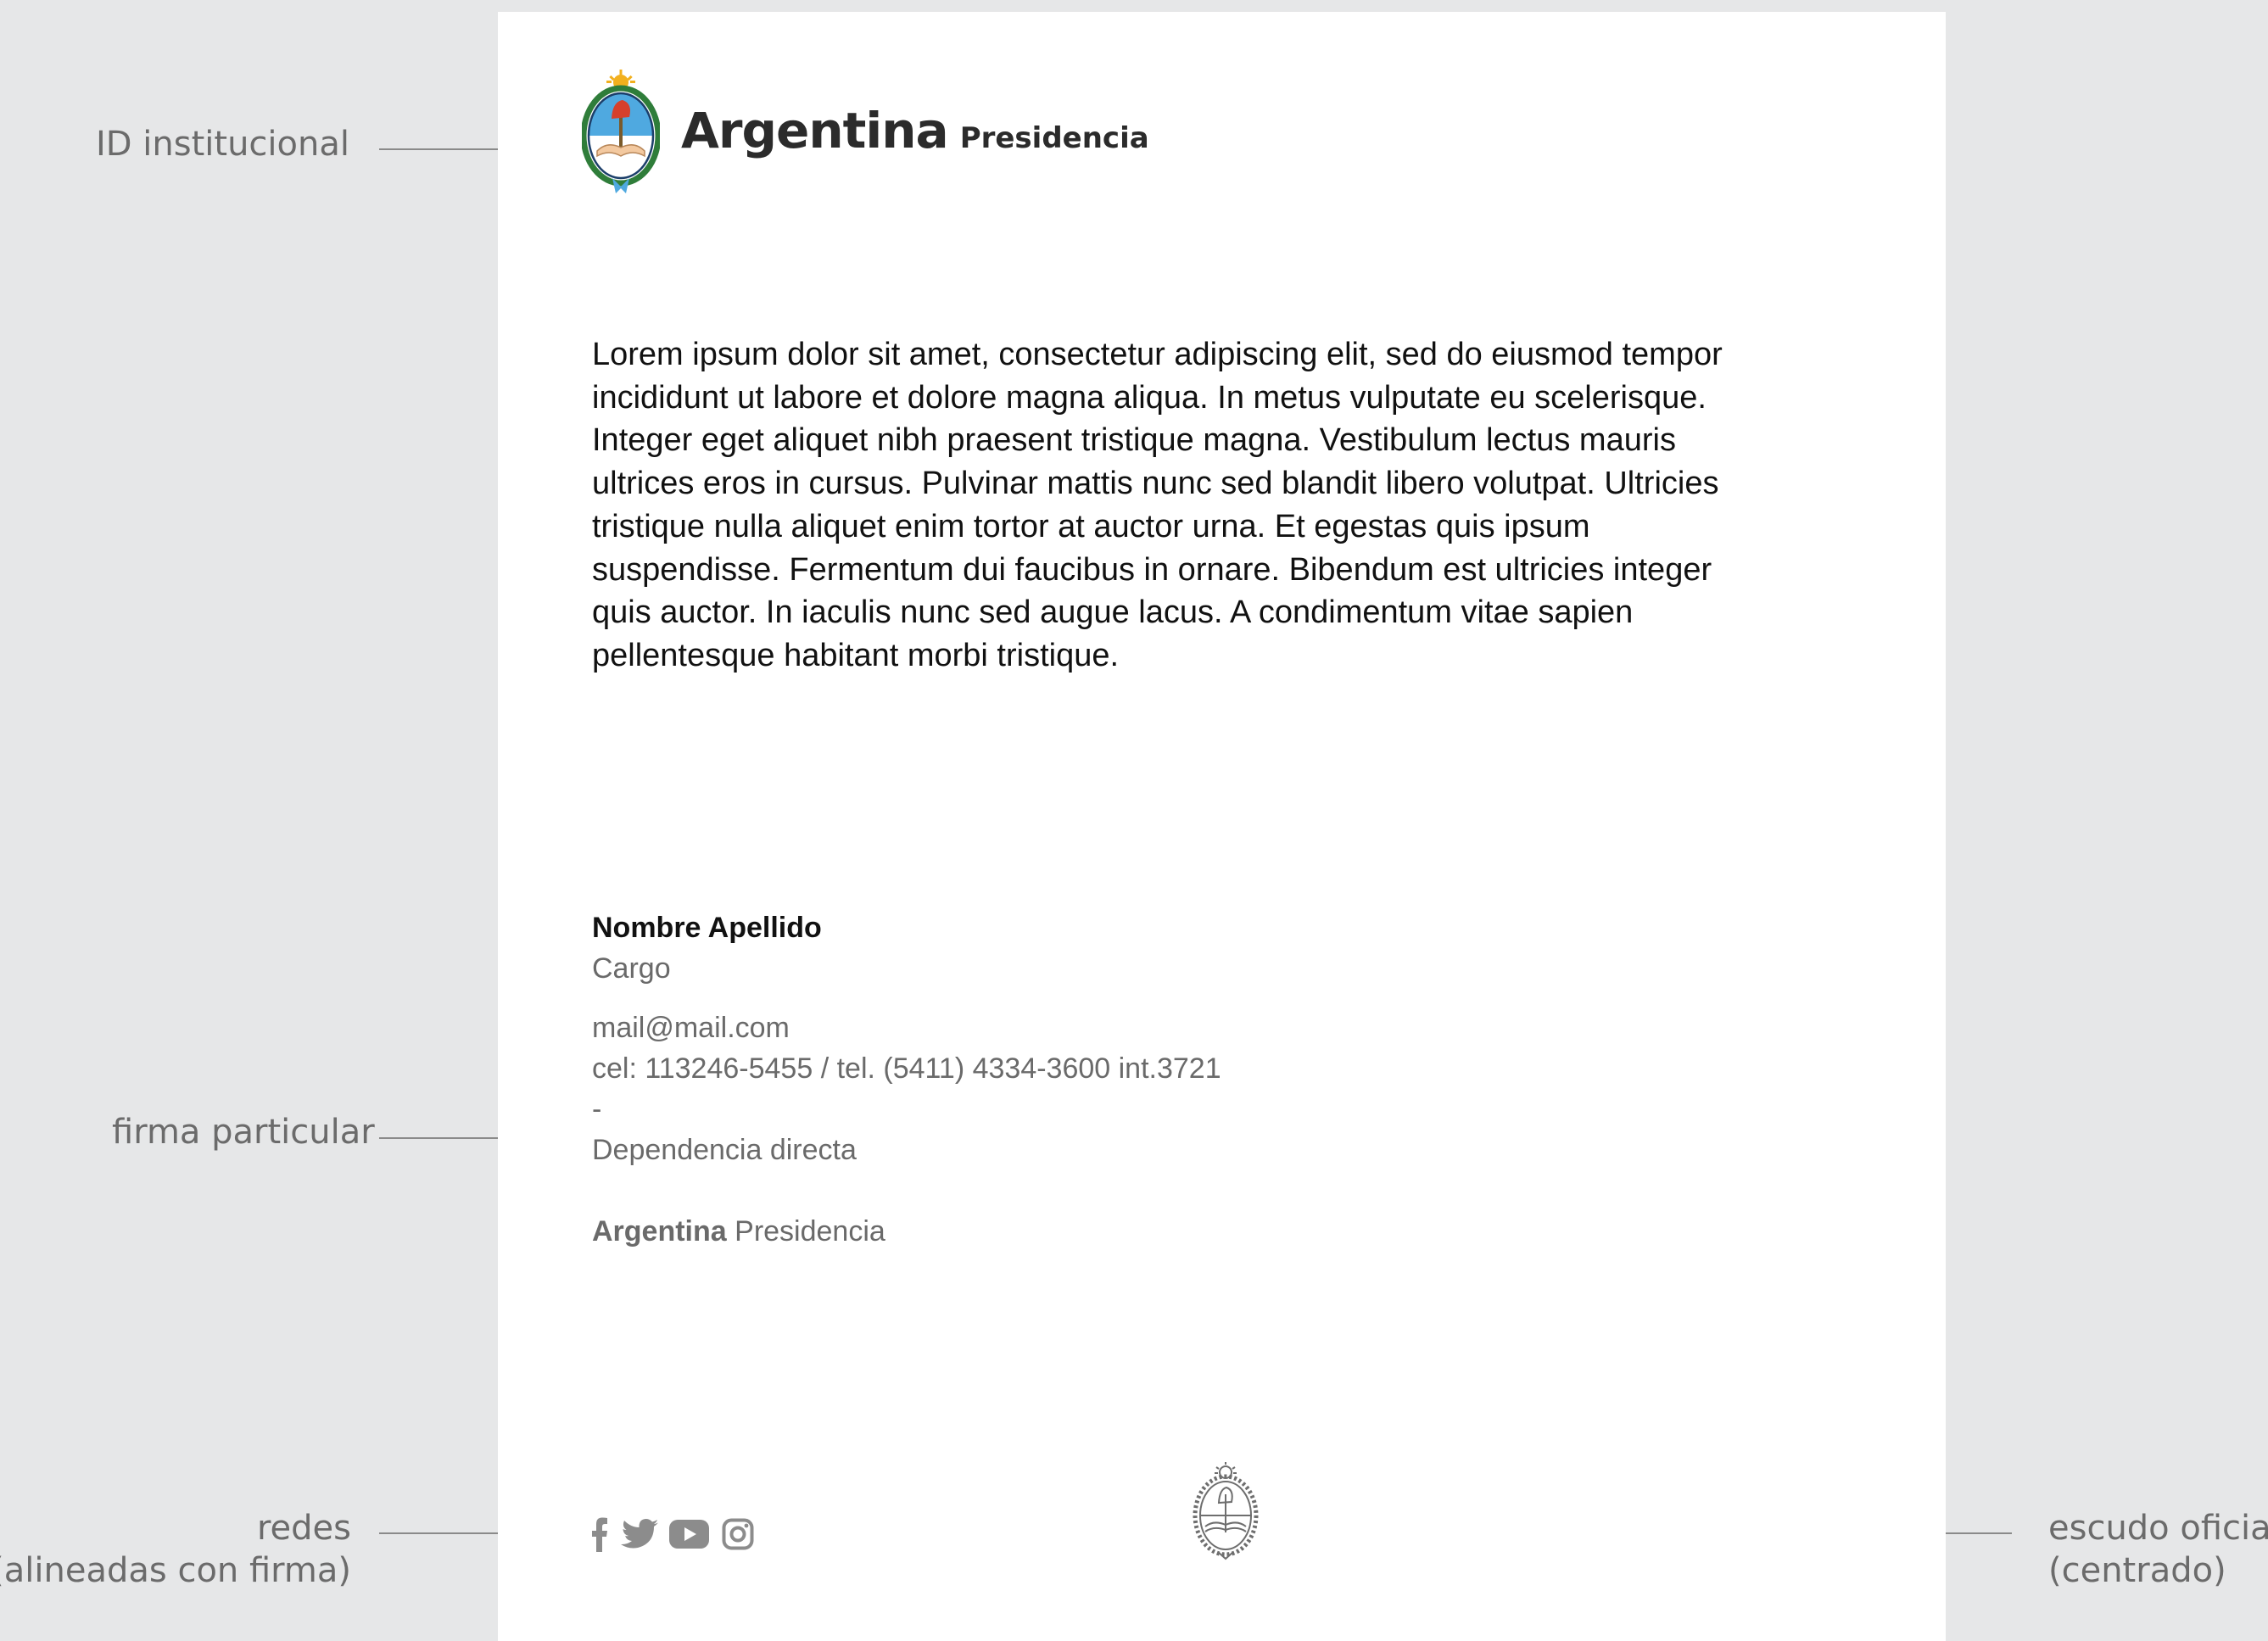 The width and height of the screenshot is (2268, 1641). Describe the element at coordinates (659, 1231) in the screenshot. I see `signature-org-bold: Argentina` at that location.